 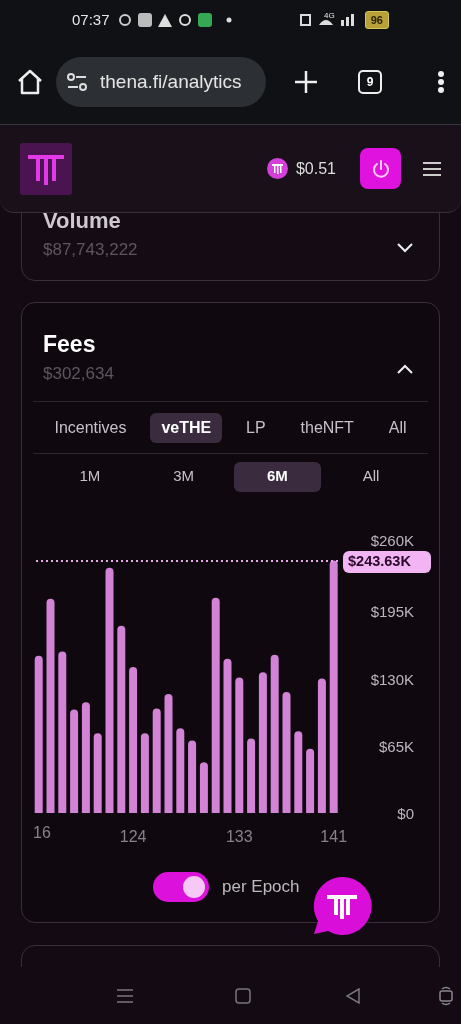 I want to click on y-axis-label: $195K, so click(x=392, y=612).